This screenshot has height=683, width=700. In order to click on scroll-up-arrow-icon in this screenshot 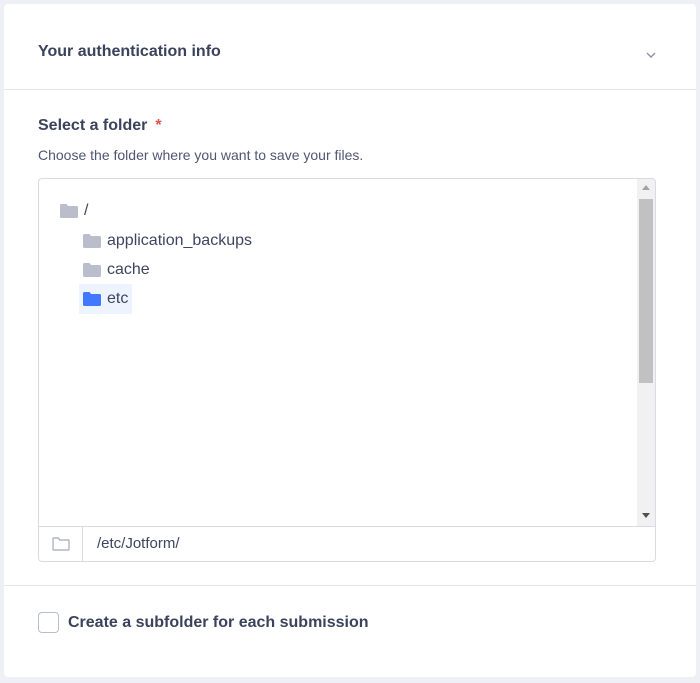, I will do `click(646, 187)`.